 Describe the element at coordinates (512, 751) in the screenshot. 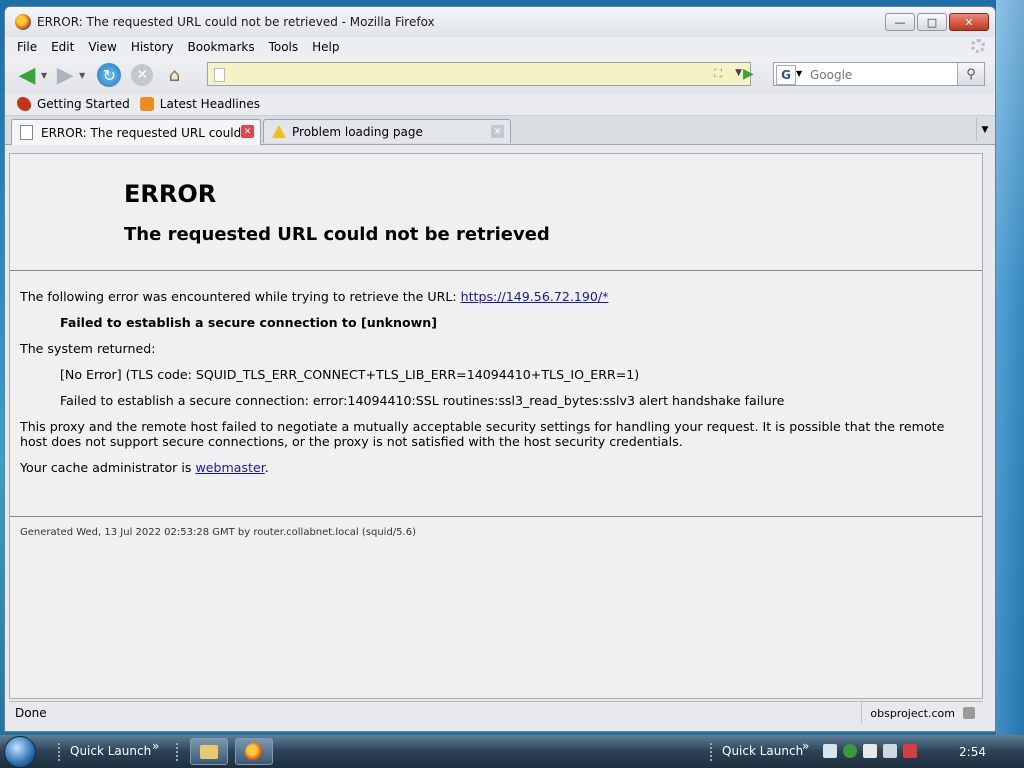

I see `taskbar: Quick Launch » Quick Launch » 2:54` at that location.